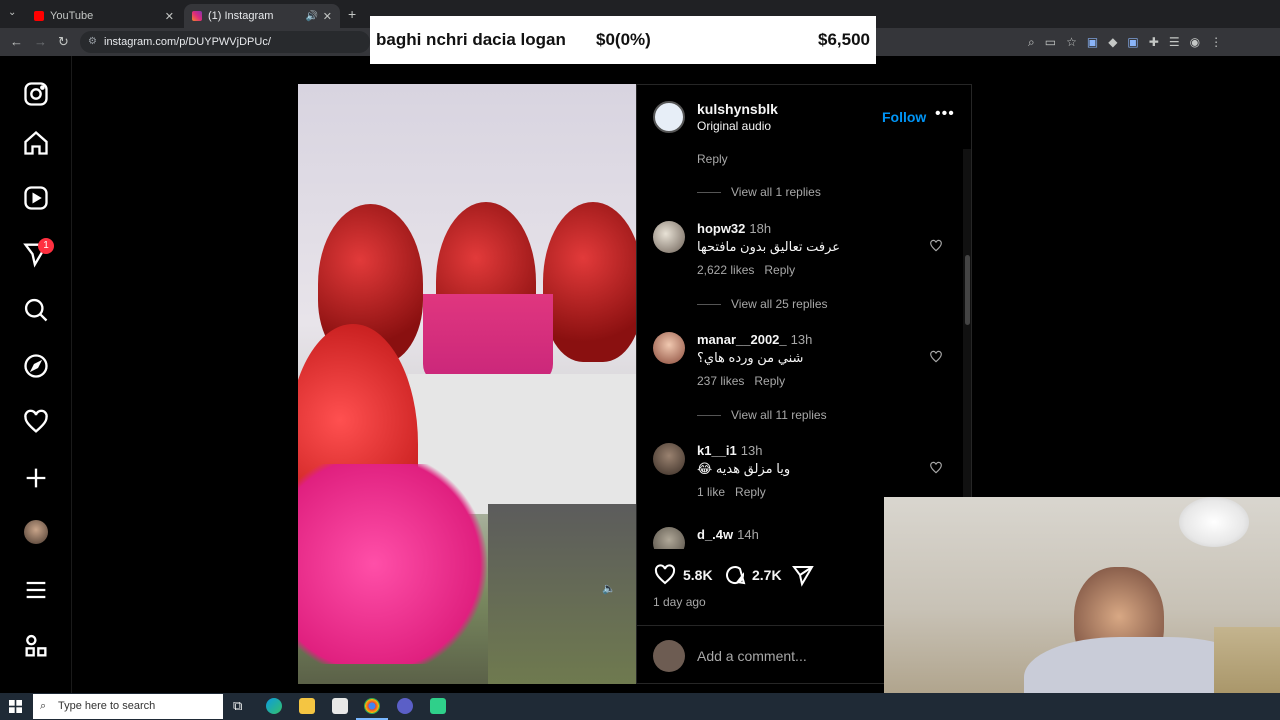  What do you see at coordinates (1132, 42) in the screenshot?
I see `extension-icon: ▣` at bounding box center [1132, 42].